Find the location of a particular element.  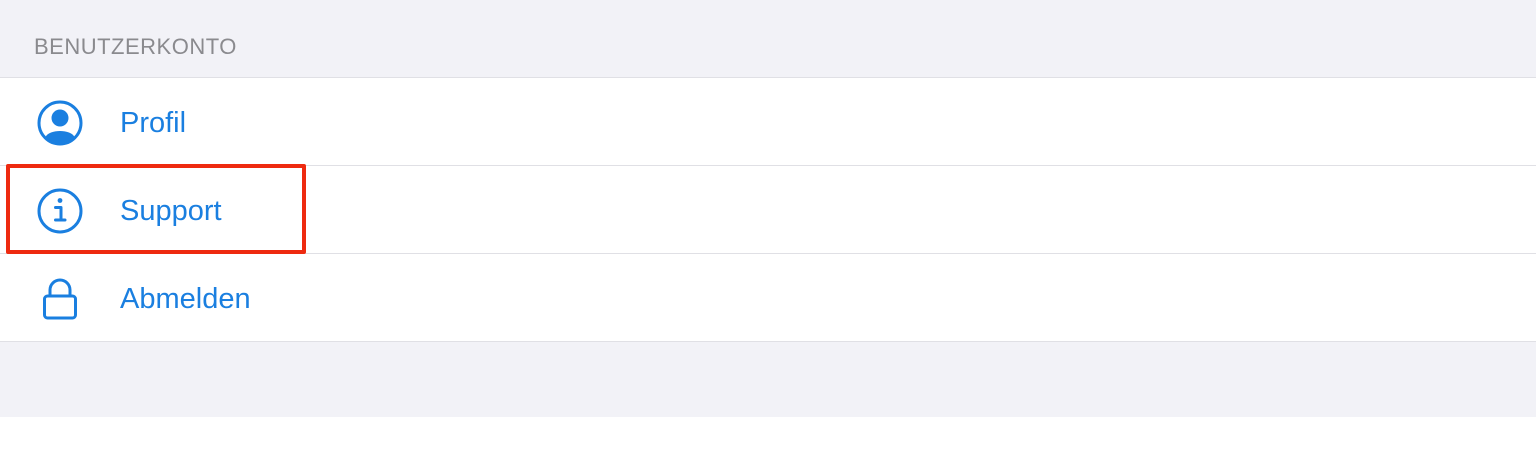

list-item-label: Profil is located at coordinates (153, 123).